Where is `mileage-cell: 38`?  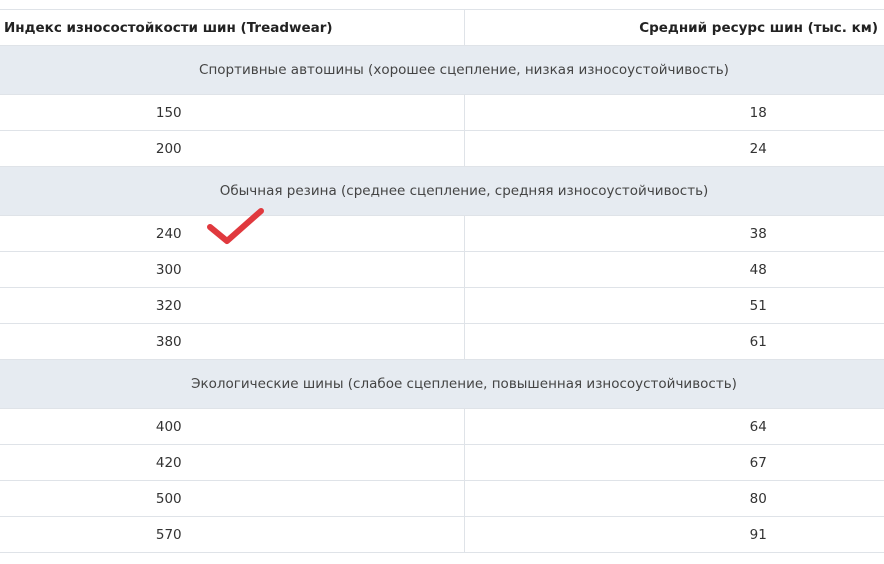
mileage-cell: 38 is located at coordinates (673, 233).